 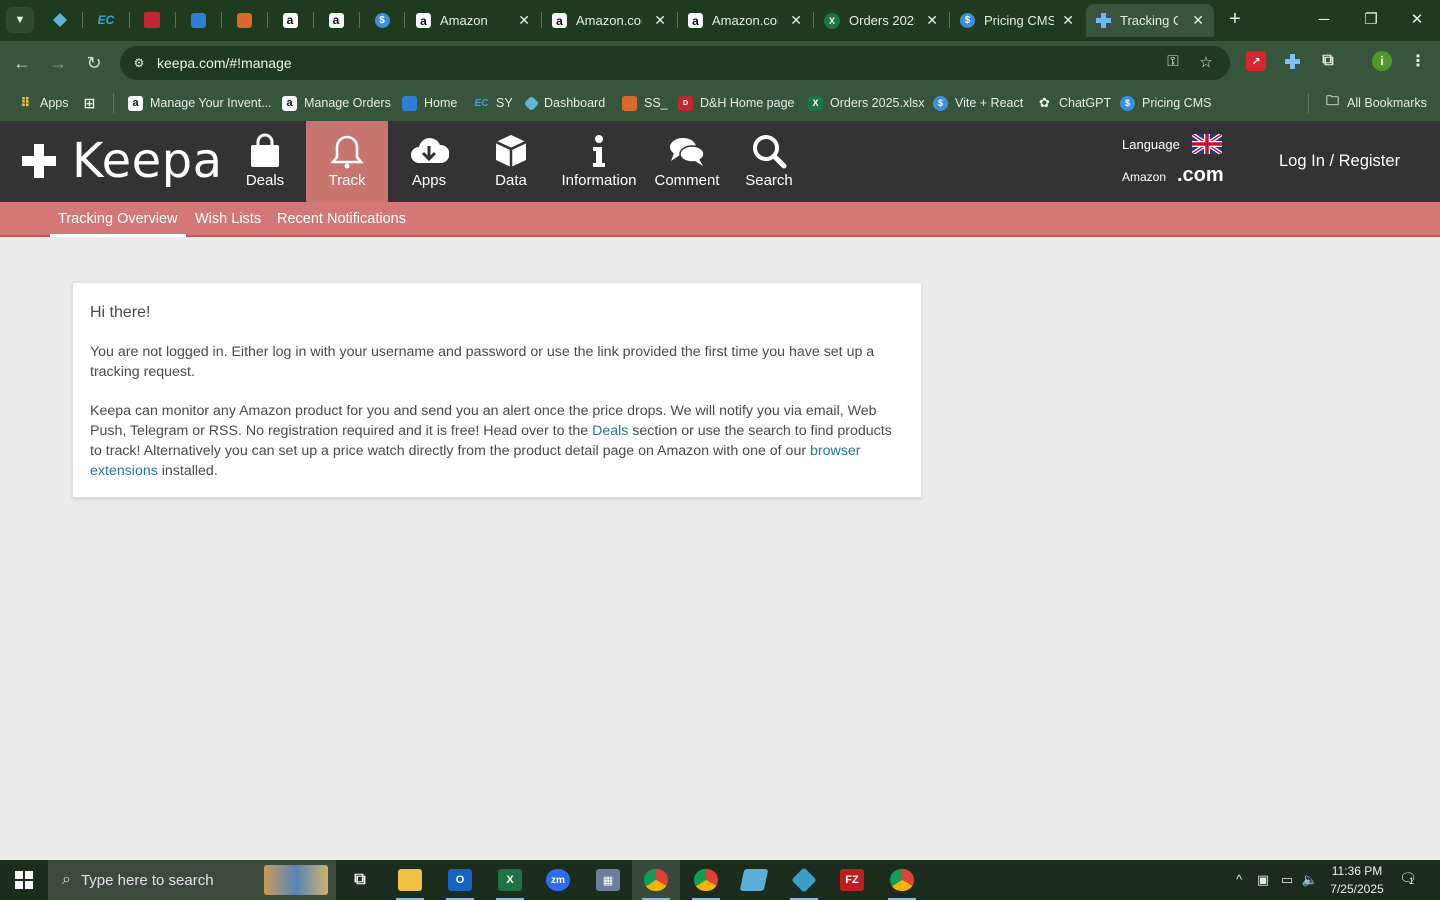 I want to click on address-bar: ⚙ keepa.com/#!manage ⚿ ☆, so click(x=675, y=63).